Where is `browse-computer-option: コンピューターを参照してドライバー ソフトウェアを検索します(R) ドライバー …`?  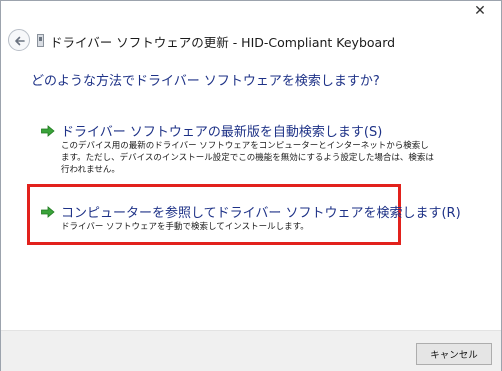 browse-computer-option: コンピューターを参照してドライバー ソフトウェアを検索します(R) ドライバー … is located at coordinates (251, 219).